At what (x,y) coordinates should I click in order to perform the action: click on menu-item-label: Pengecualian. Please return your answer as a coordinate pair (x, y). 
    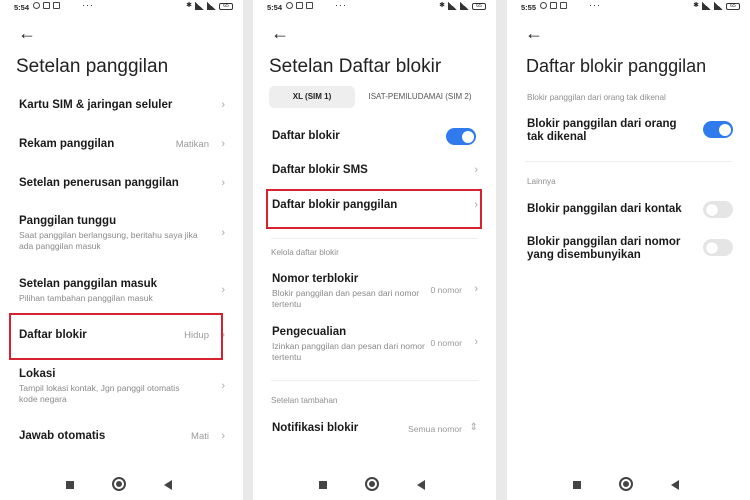
    Looking at the image, I should click on (309, 332).